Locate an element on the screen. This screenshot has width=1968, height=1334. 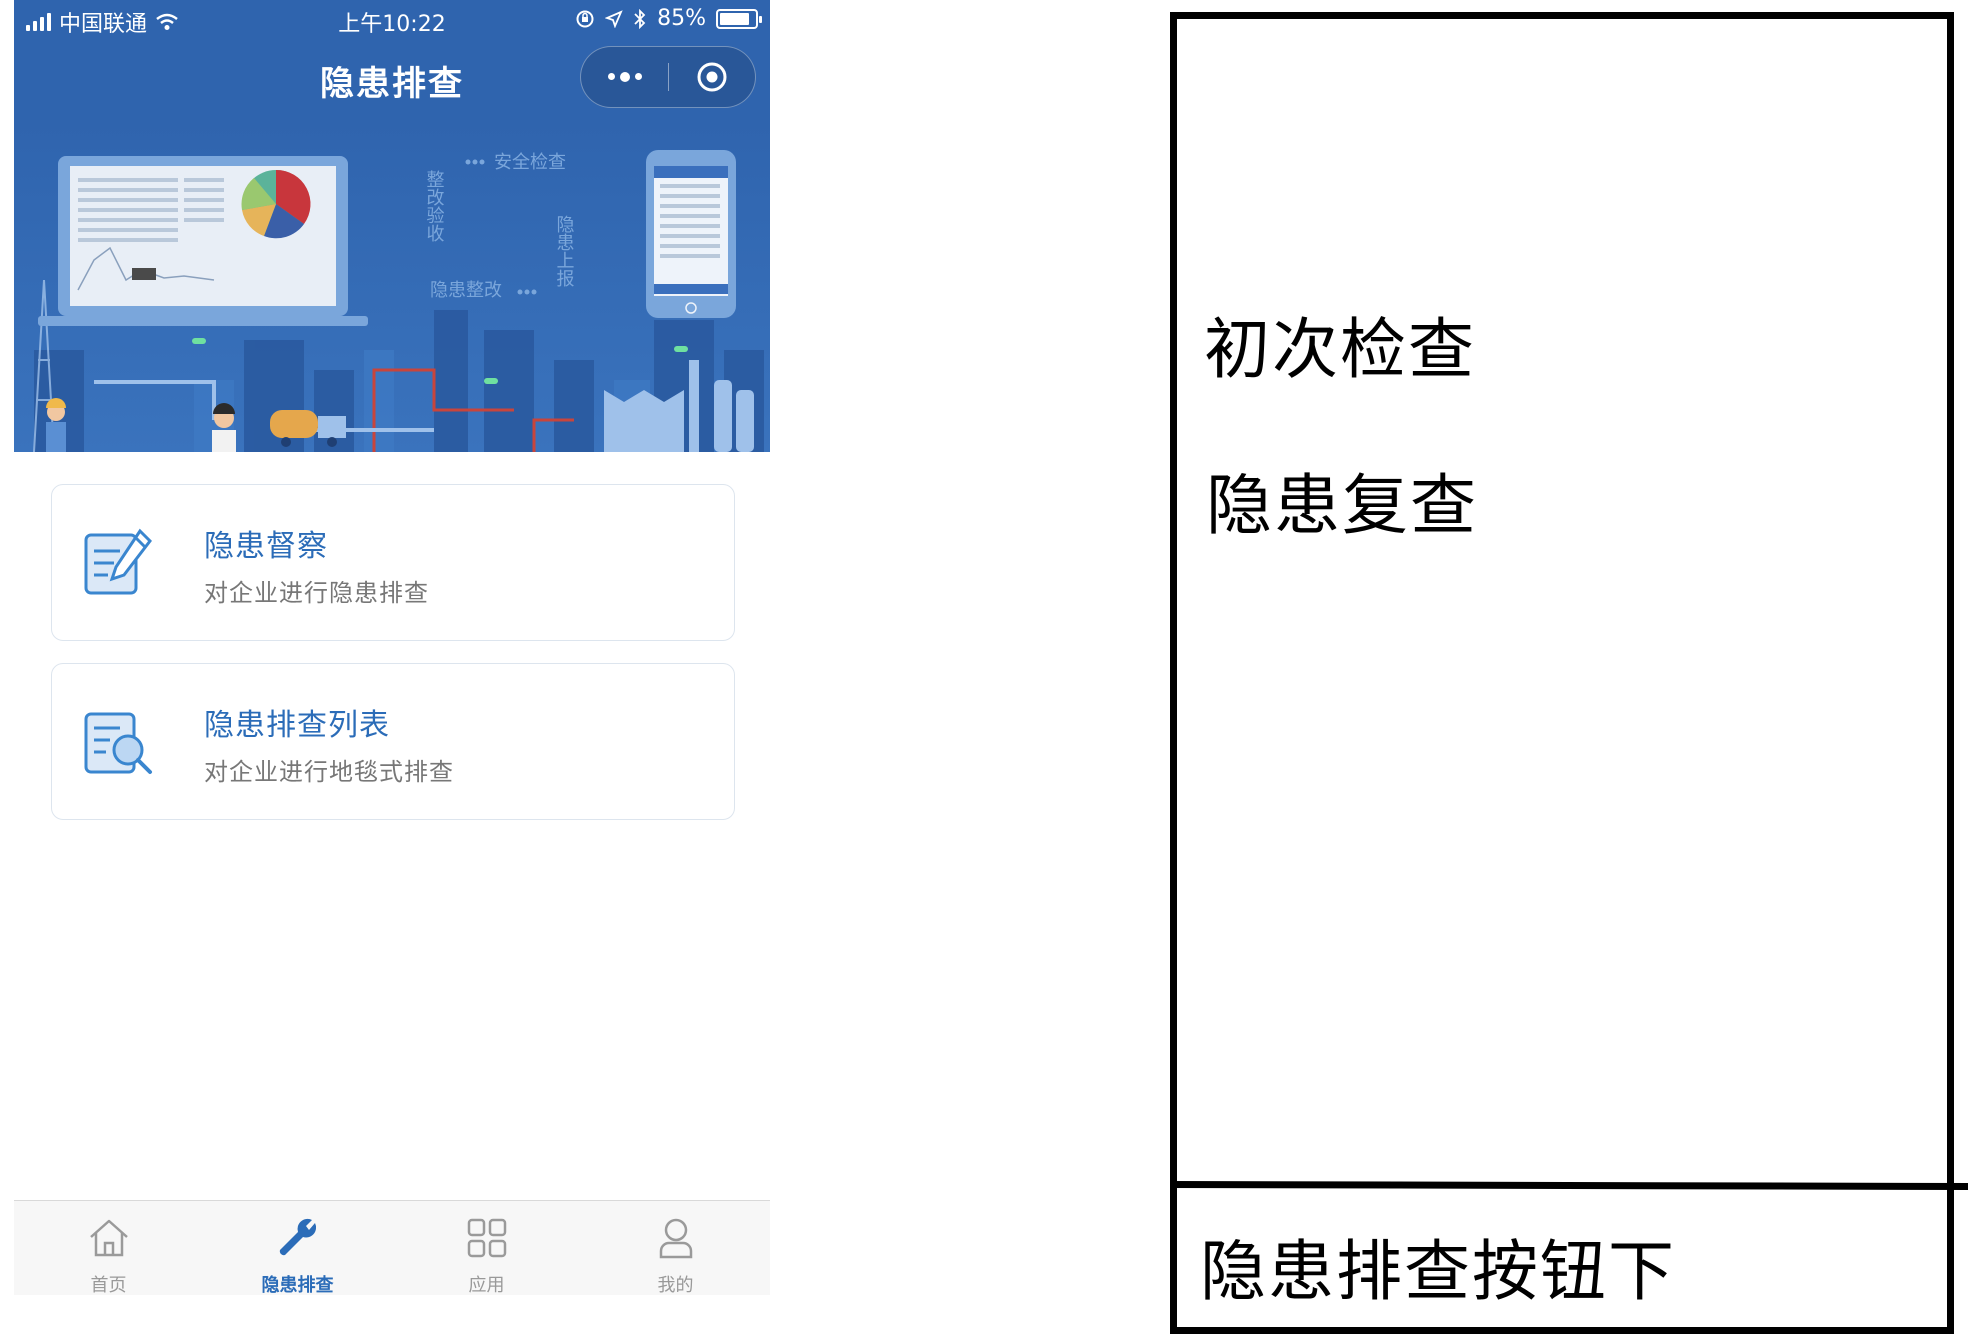
bluetooth-icon is located at coordinates (640, 18).